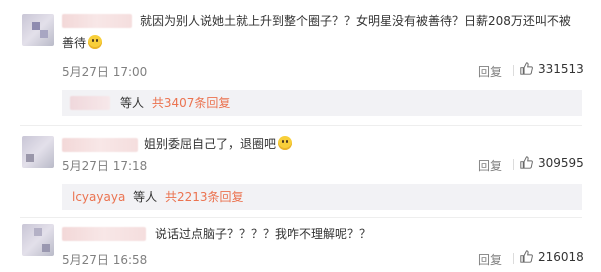  What do you see at coordinates (322, 197) in the screenshot?
I see `reply-summary: lcyayaya 等人 共2213条回复` at bounding box center [322, 197].